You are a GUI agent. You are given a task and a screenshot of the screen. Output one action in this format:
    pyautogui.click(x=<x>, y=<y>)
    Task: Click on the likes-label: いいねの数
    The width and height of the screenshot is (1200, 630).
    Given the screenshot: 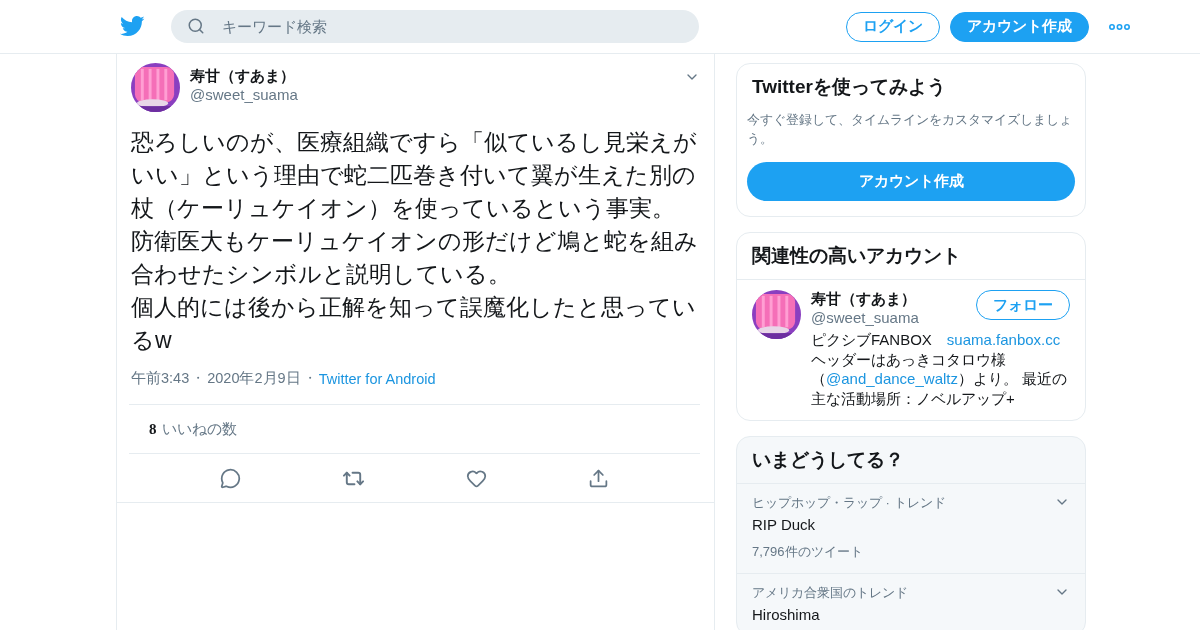 What is the action you would take?
    pyautogui.click(x=199, y=429)
    